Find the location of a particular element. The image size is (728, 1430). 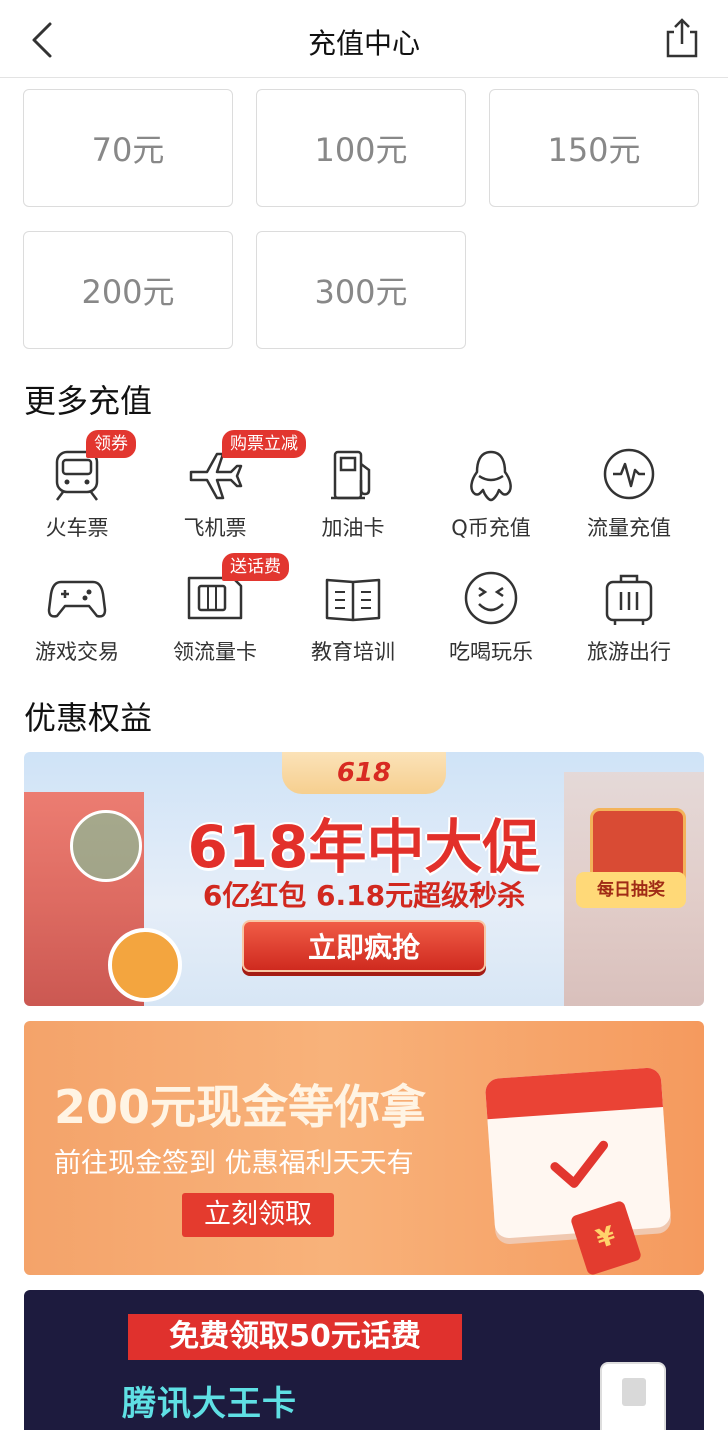

gamepad-icon is located at coordinates (77, 599).